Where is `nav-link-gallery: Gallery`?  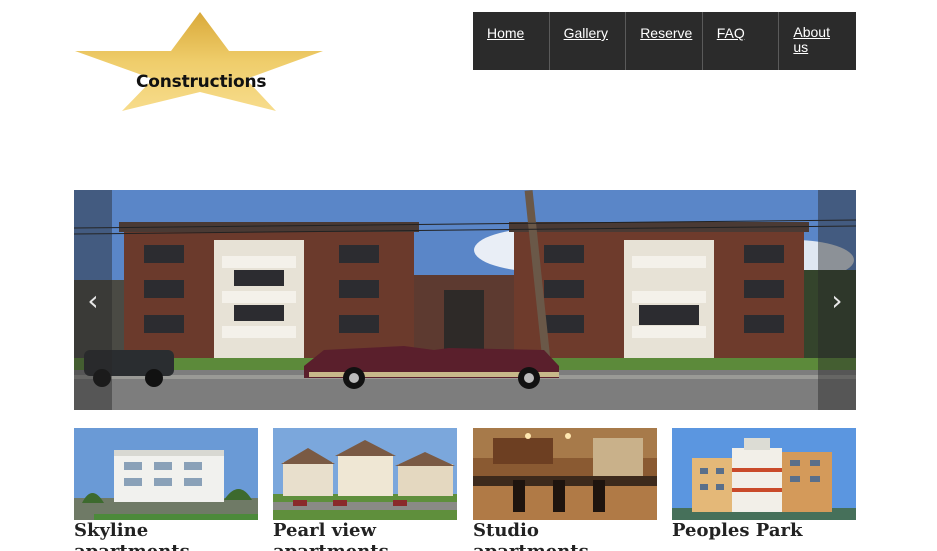
nav-link-gallery: Gallery is located at coordinates (586, 33).